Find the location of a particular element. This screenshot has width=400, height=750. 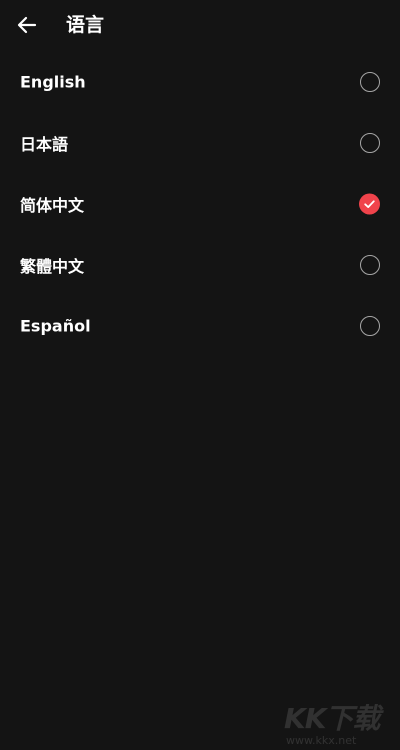

language-label: 日本語 is located at coordinates (44, 144).